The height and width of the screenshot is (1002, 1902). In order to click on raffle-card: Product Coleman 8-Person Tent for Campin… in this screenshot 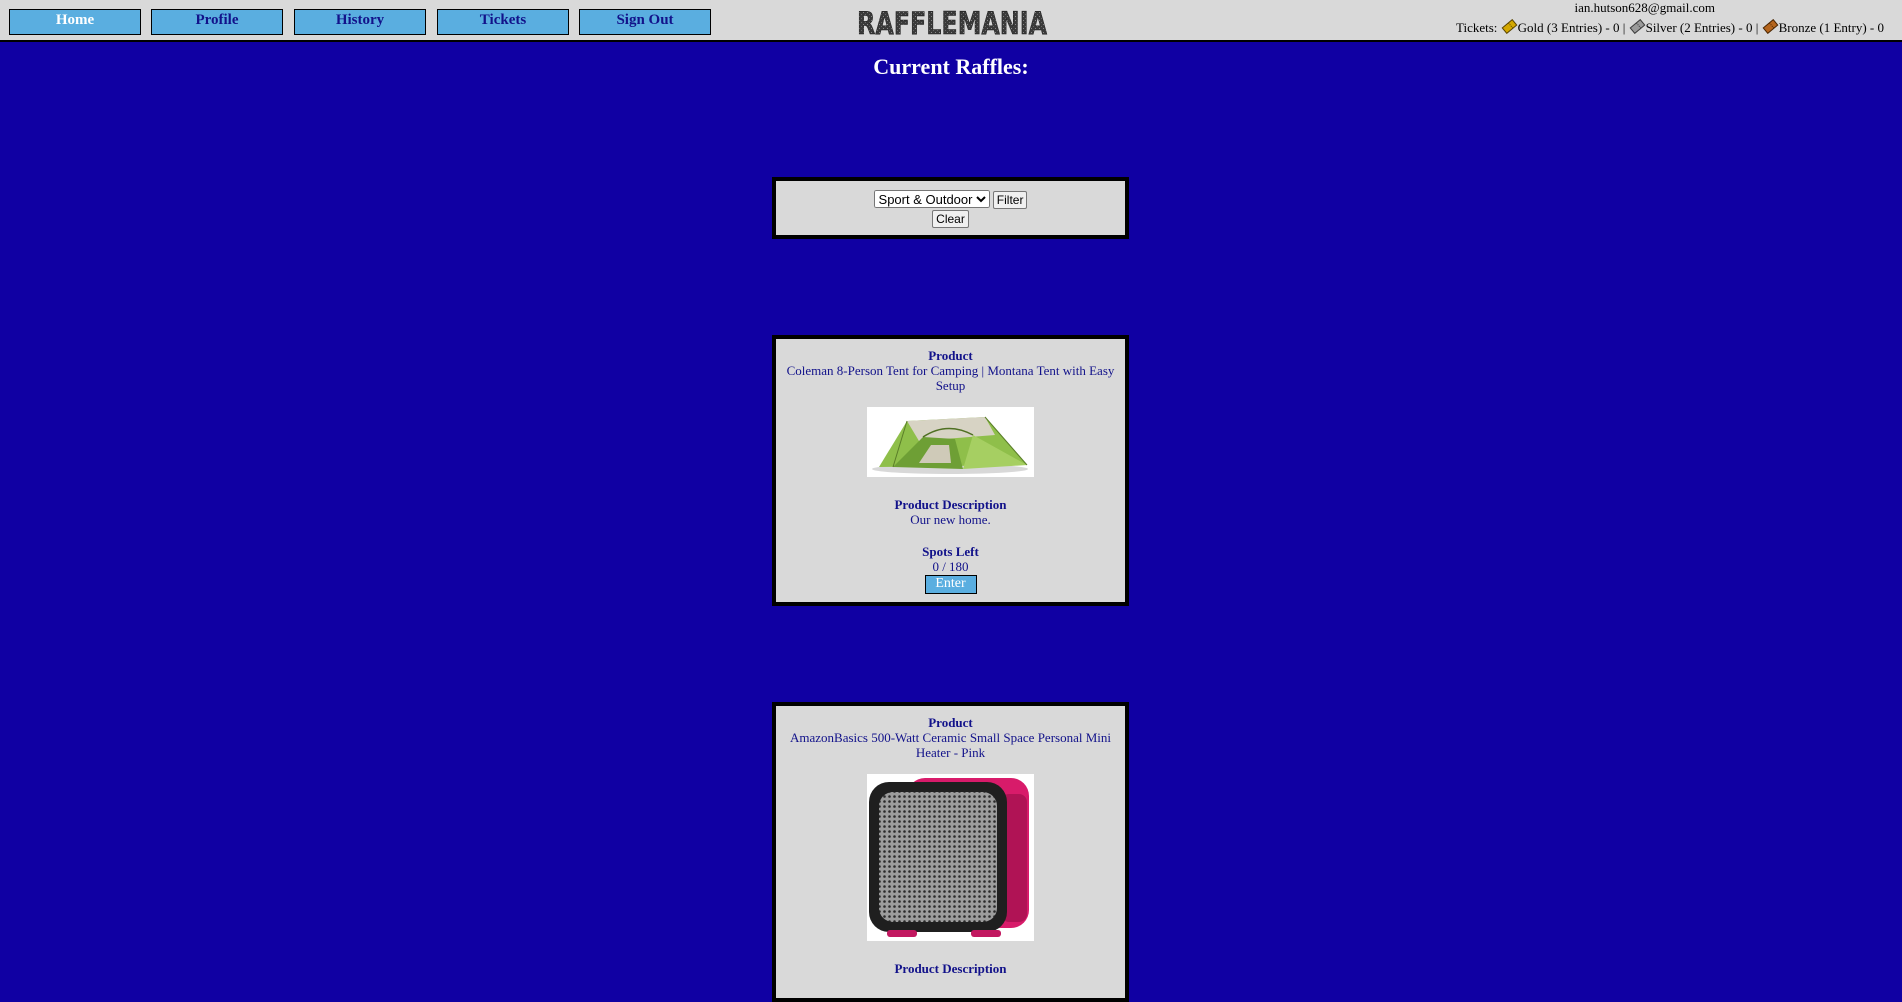, I will do `click(950, 470)`.